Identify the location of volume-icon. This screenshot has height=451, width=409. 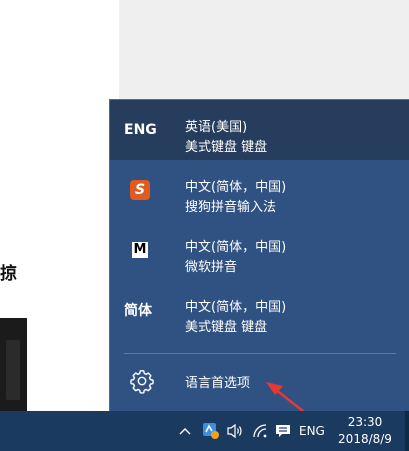
(235, 431).